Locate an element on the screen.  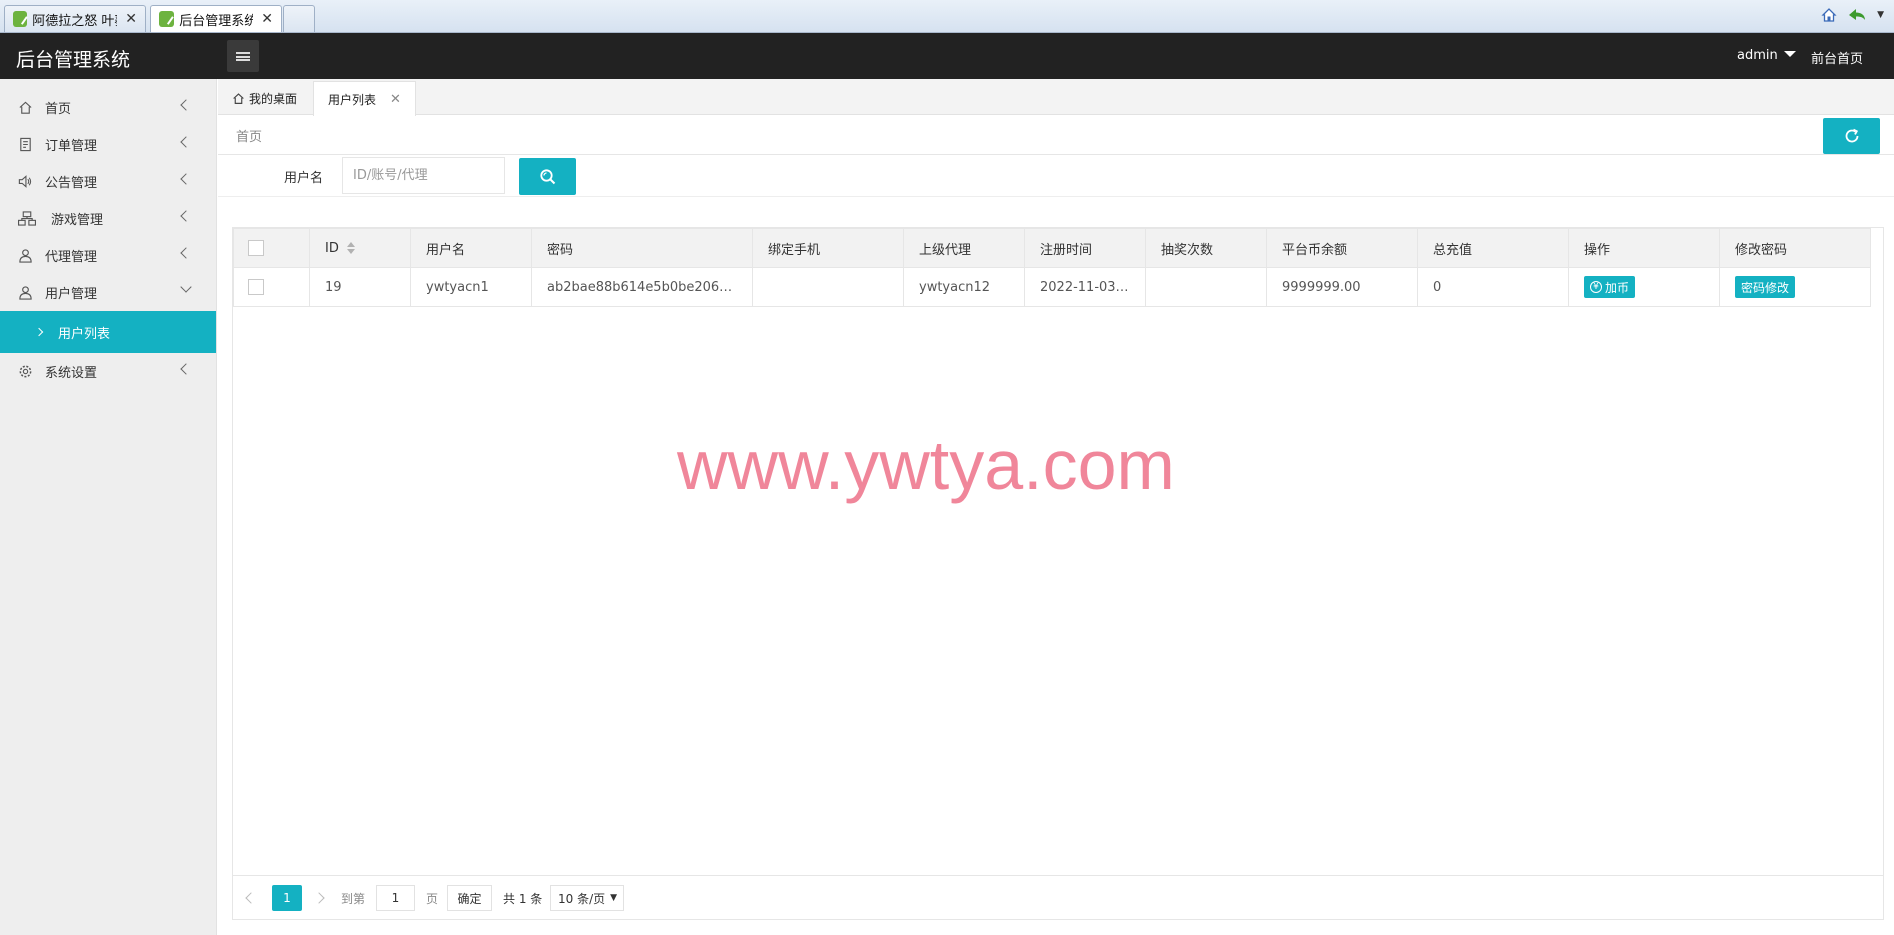
sidebar: 首页 订单管理 公告管理 游戏管理 代理管理 用户管理 用户列表 系统设置 is located at coordinates (108, 507).